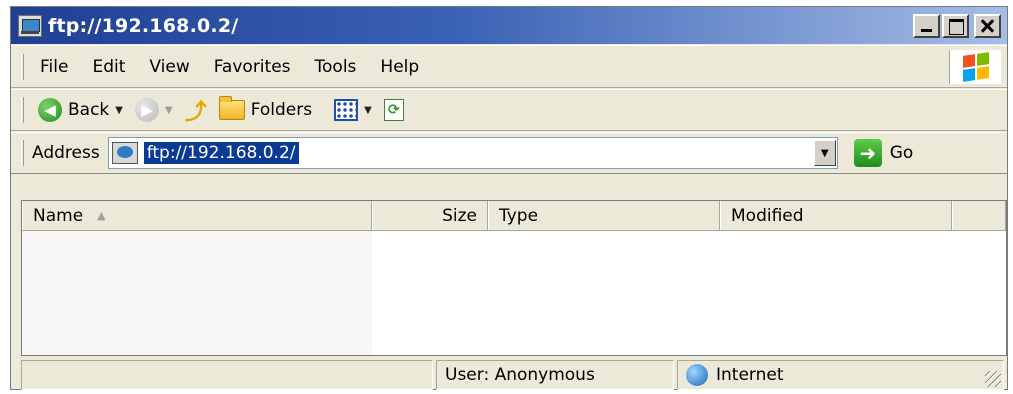  I want to click on column-header-name: Name ▲, so click(197, 215).